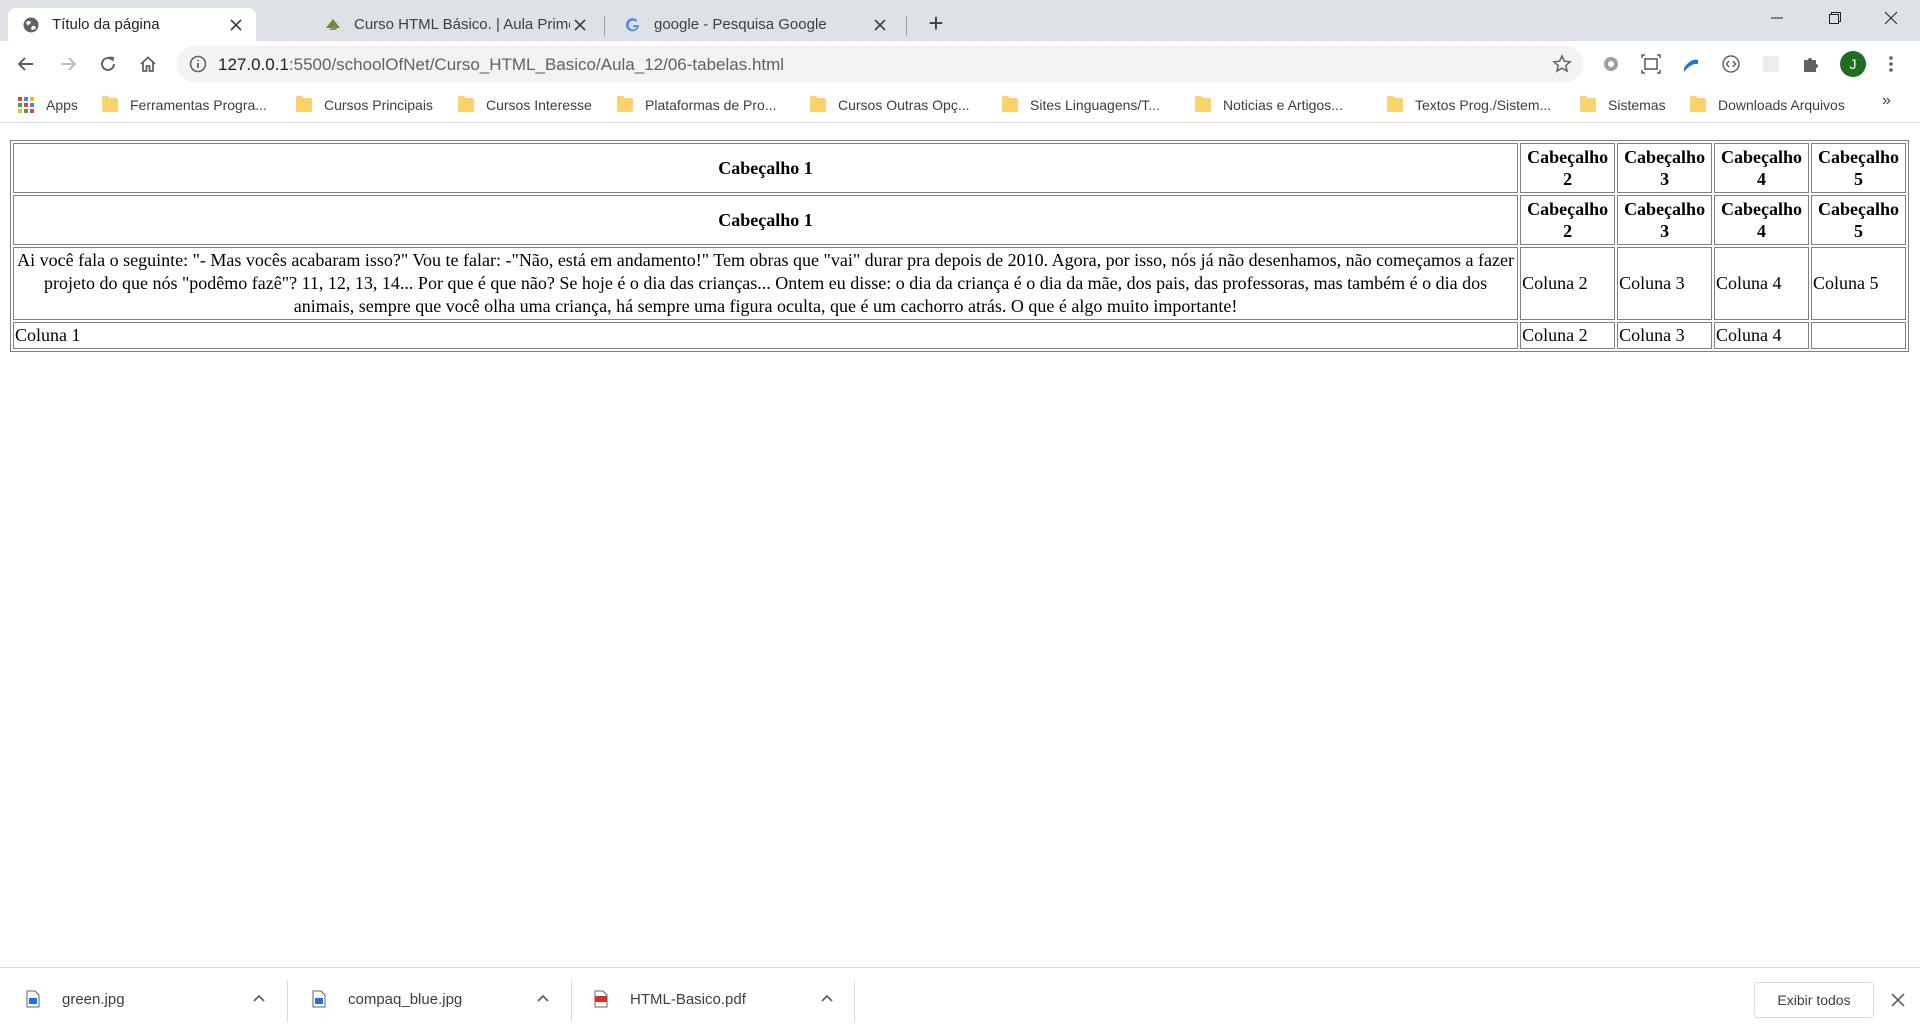  I want to click on download-item: HTML-Basico.pdf, so click(717, 999).